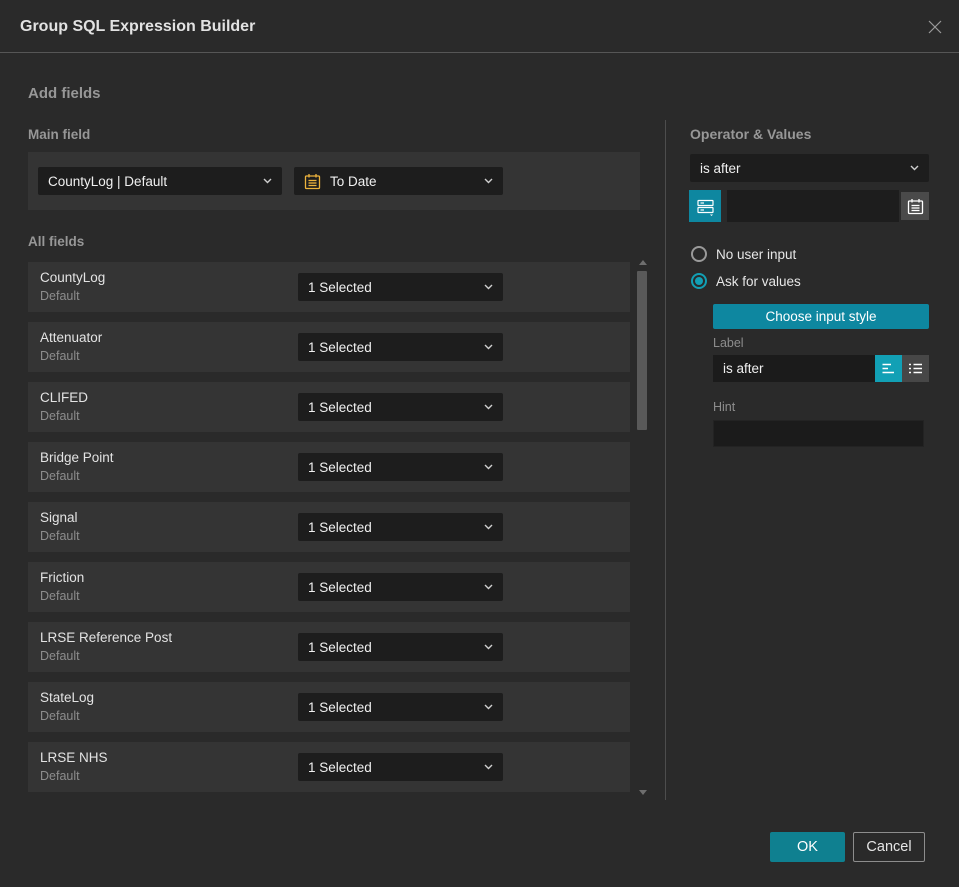 Image resolution: width=959 pixels, height=887 pixels. I want to click on bulleted-list-icon, so click(915, 368).